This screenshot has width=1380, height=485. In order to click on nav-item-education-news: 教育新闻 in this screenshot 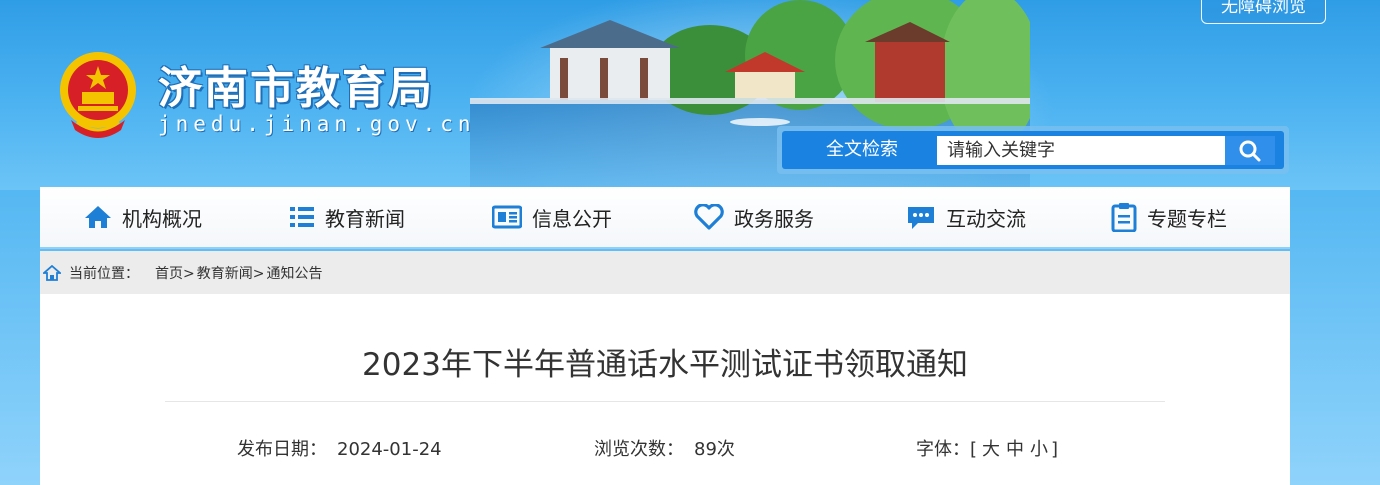, I will do `click(347, 217)`.